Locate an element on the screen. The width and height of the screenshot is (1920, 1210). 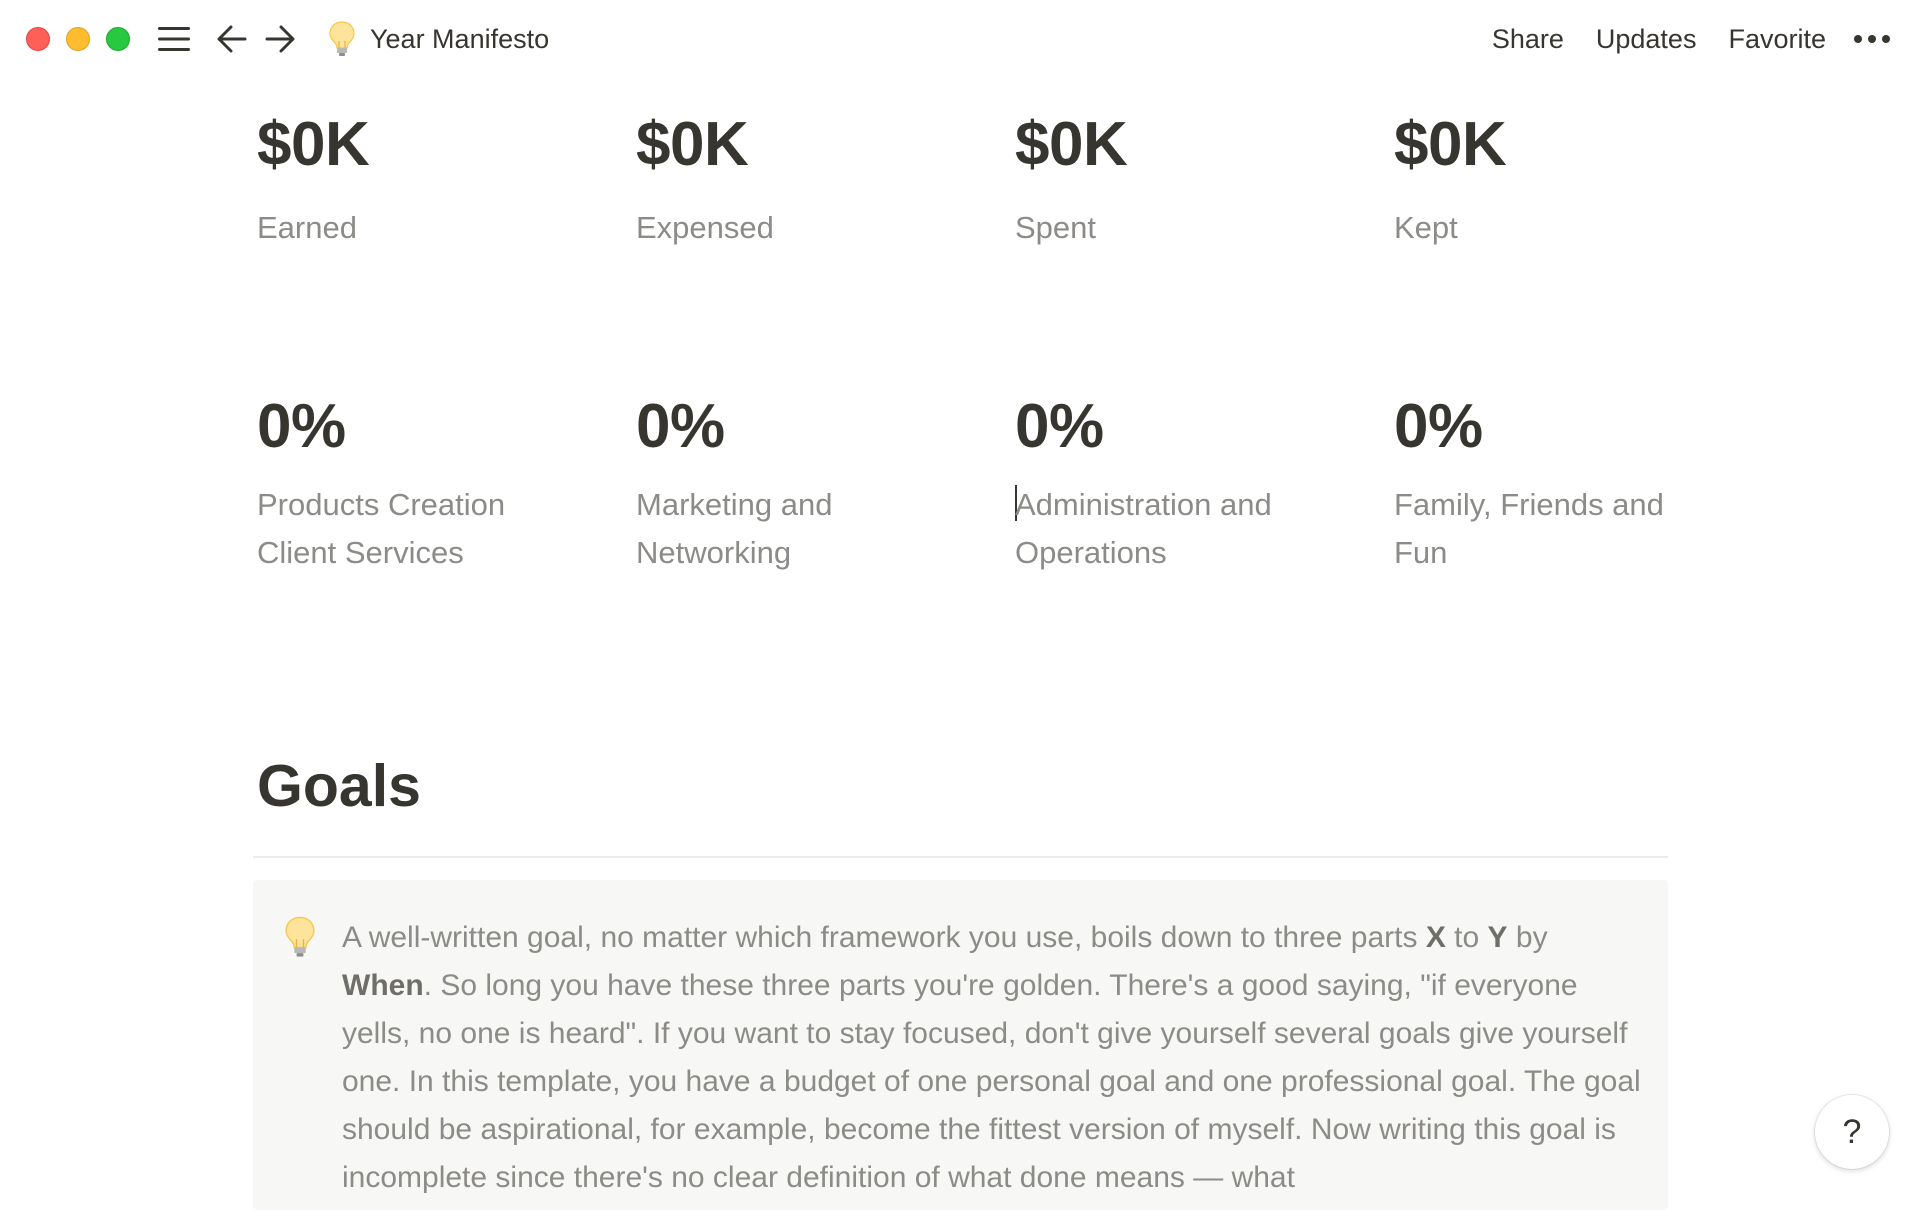
page-title: Year Manifesto is located at coordinates (459, 39).